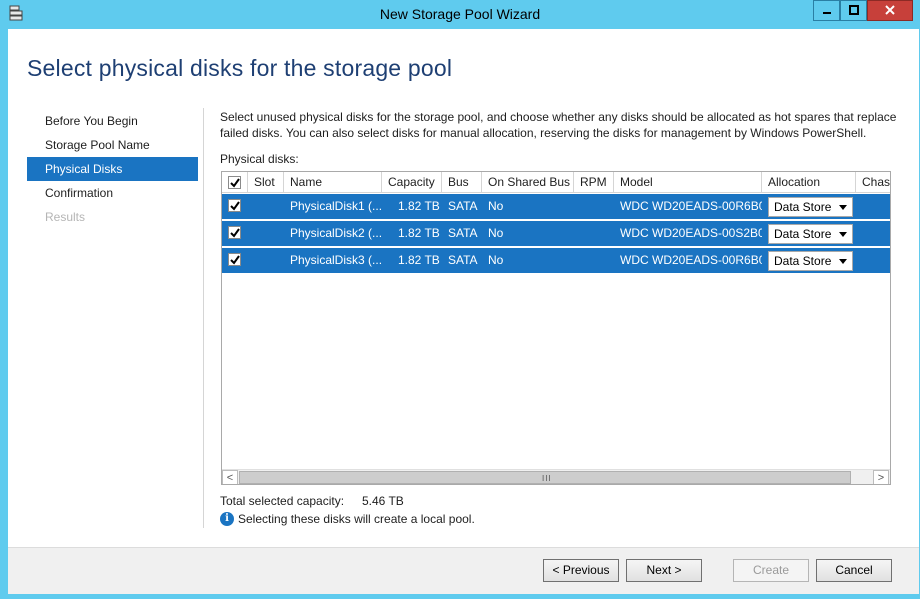 Image resolution: width=920 pixels, height=599 pixels. What do you see at coordinates (691, 233) in the screenshot?
I see `cell-model: WDC WD20EADS-00S2B0` at bounding box center [691, 233].